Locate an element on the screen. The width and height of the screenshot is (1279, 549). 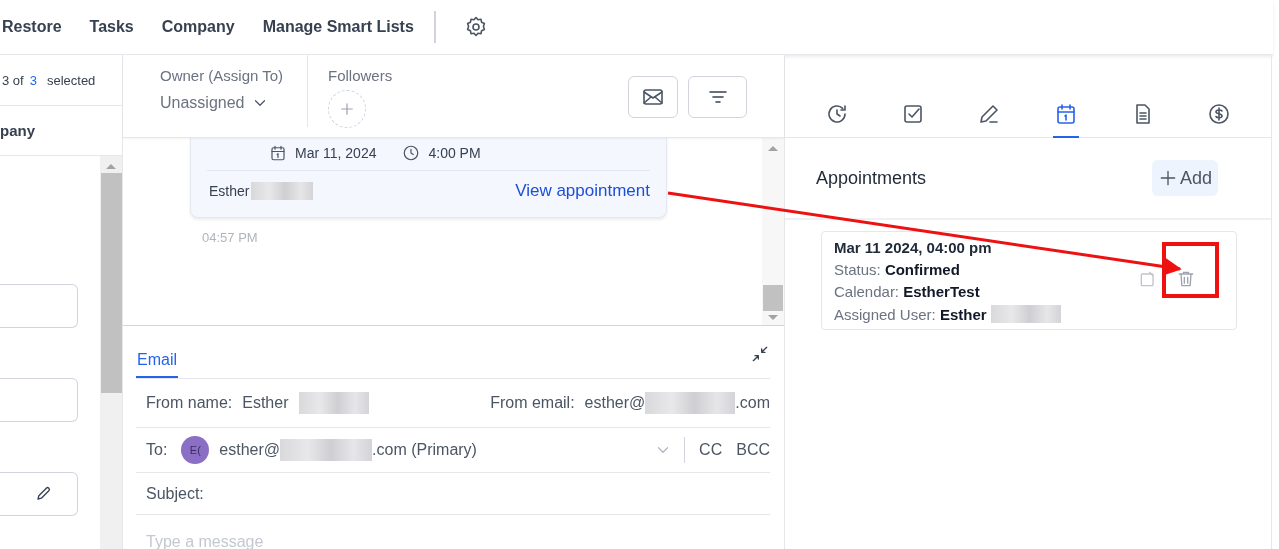
appointment-calendar: Calendar: EstherTest is located at coordinates (907, 291).